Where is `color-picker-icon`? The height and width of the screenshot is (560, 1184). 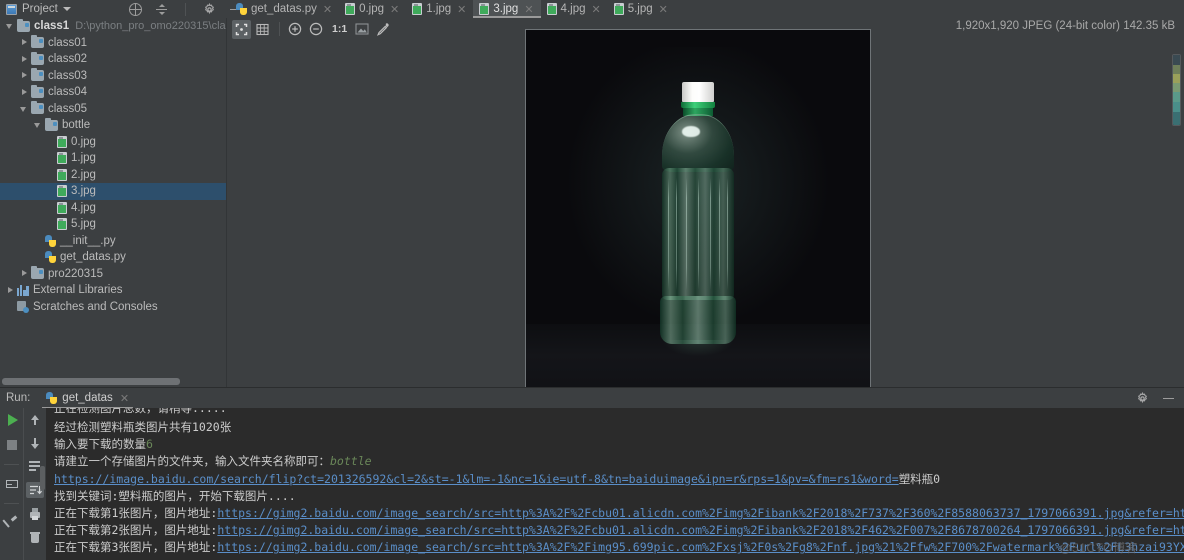 color-picker-icon is located at coordinates (382, 29).